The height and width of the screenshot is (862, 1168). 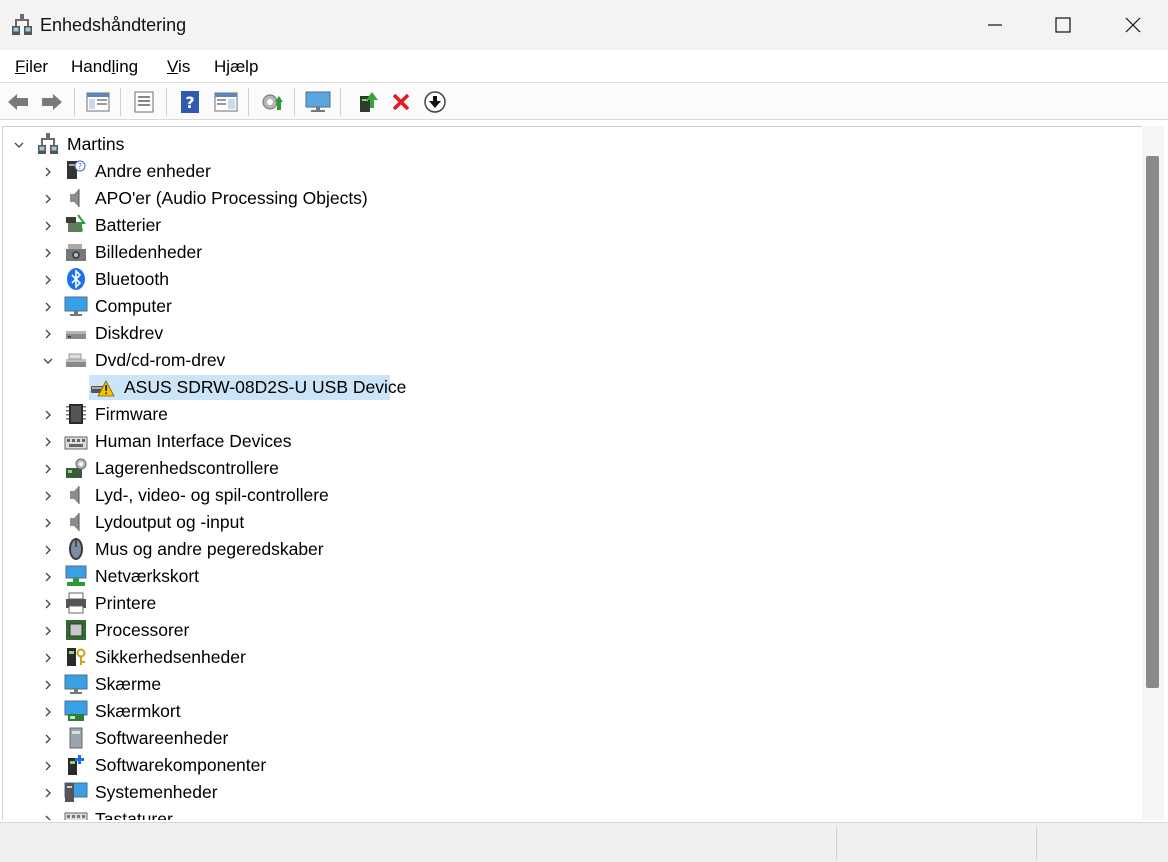 I want to click on monitor-icon, so click(x=318, y=101).